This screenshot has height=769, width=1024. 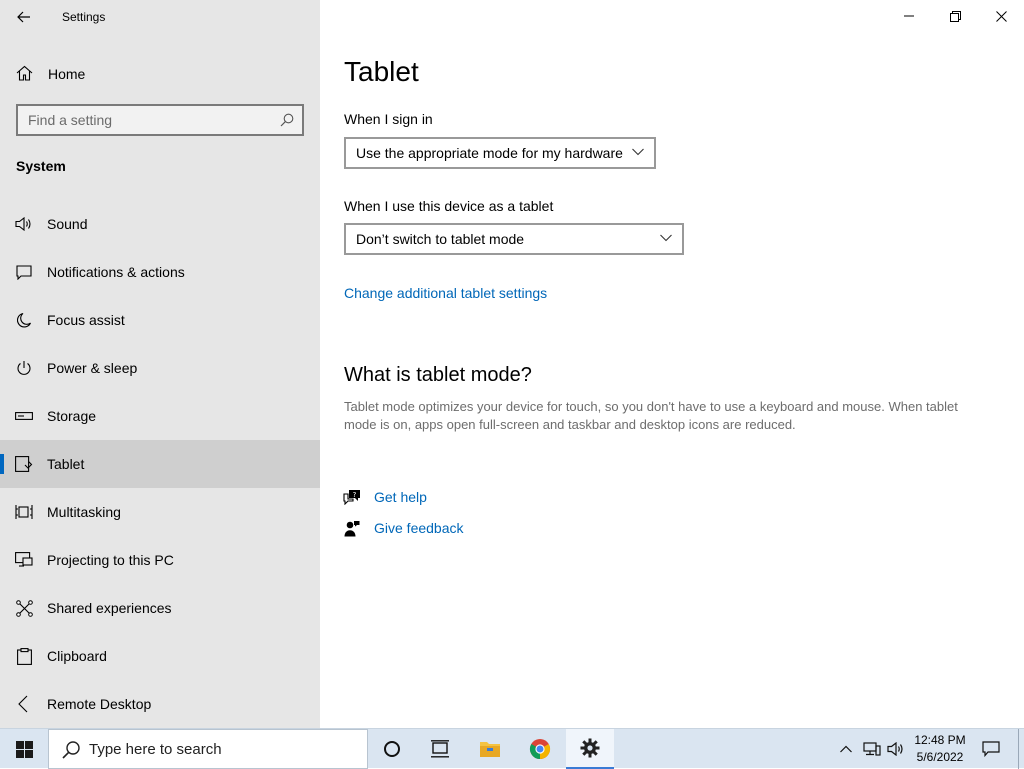 I want to click on sign-in-mode-value: Use the appropriate mode for my hardware, so click(x=489, y=153).